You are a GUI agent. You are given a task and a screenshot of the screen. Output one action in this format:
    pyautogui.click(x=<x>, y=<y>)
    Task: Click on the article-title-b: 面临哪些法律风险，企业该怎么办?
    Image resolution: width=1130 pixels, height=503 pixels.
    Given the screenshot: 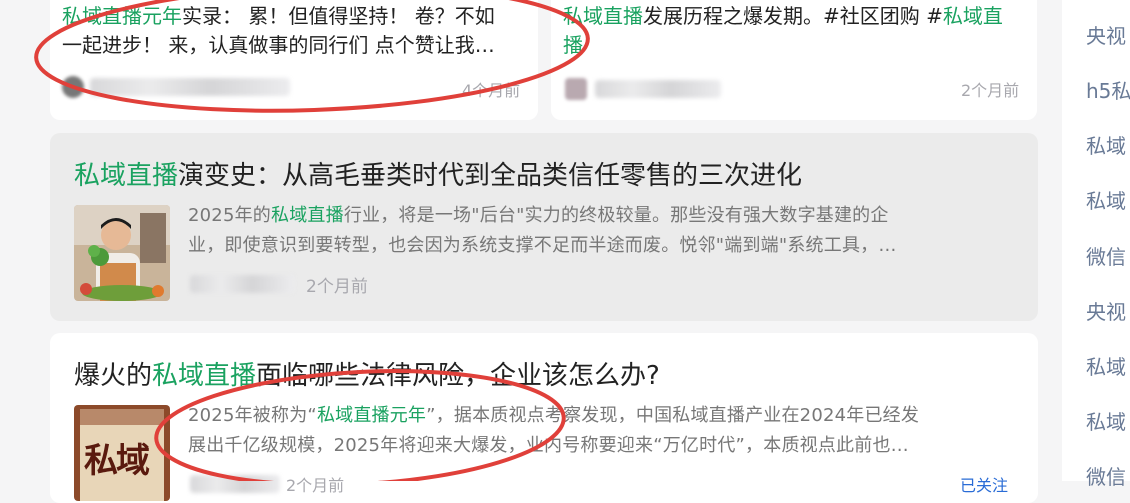 What is the action you would take?
    pyautogui.click(x=458, y=376)
    